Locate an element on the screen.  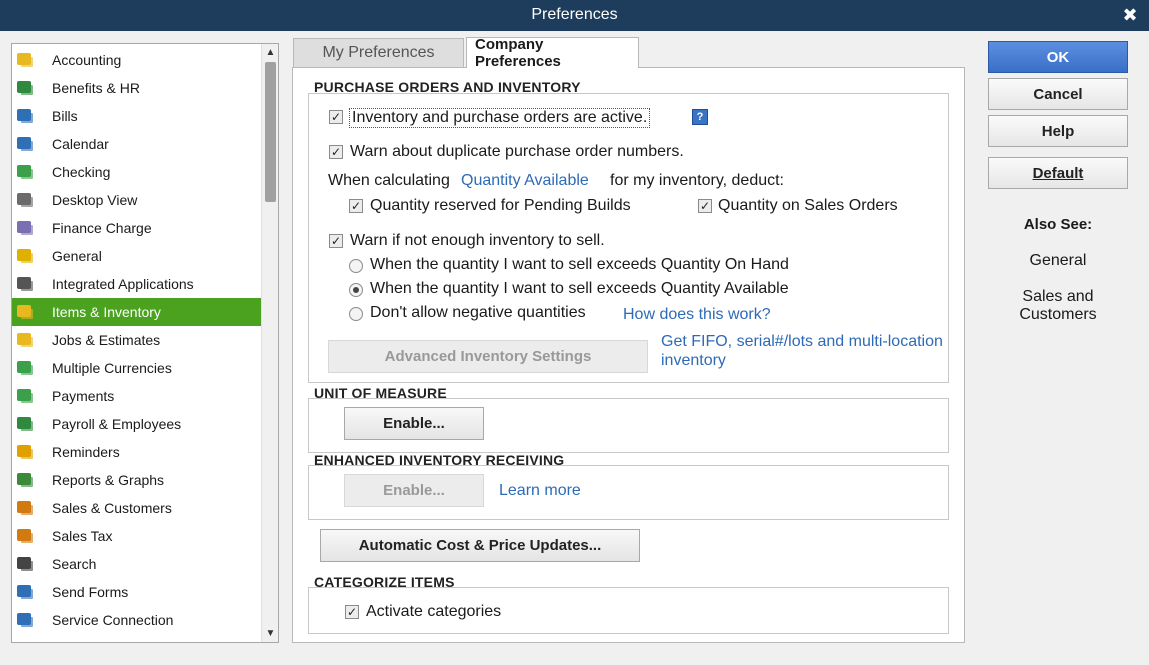
sidebar-item-accounting: Accounting is located at coordinates (136, 60).